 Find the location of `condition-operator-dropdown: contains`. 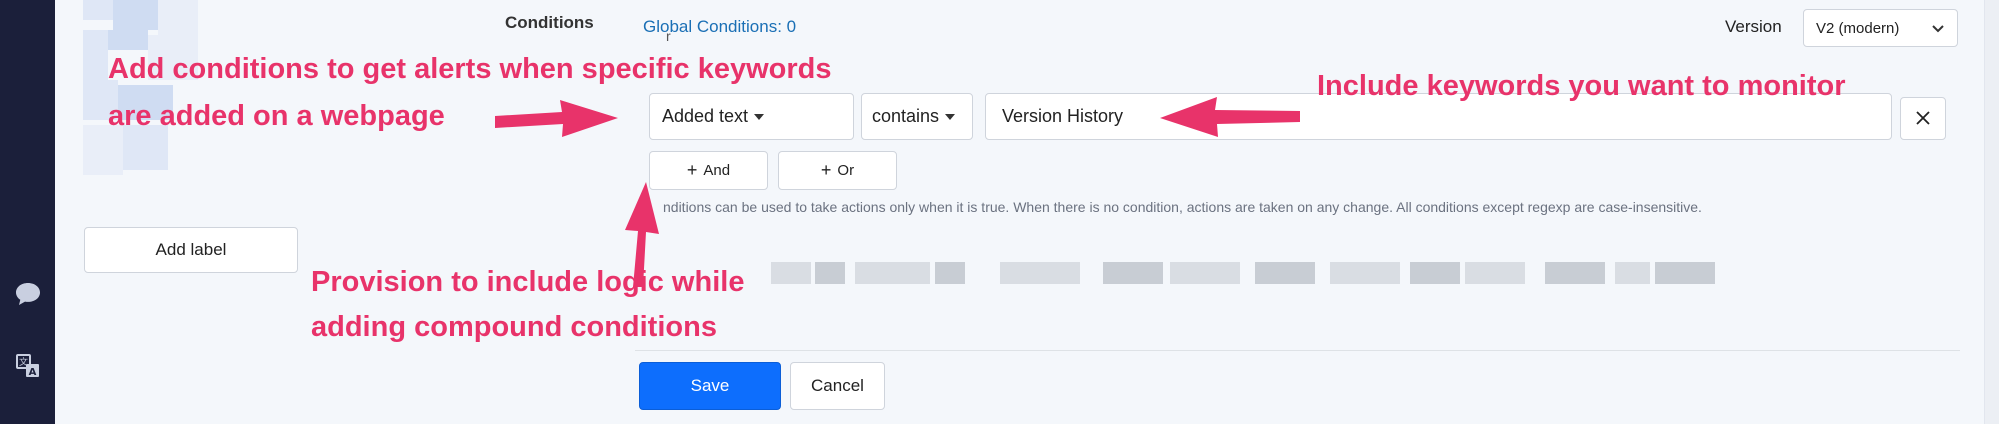

condition-operator-dropdown: contains is located at coordinates (917, 116).